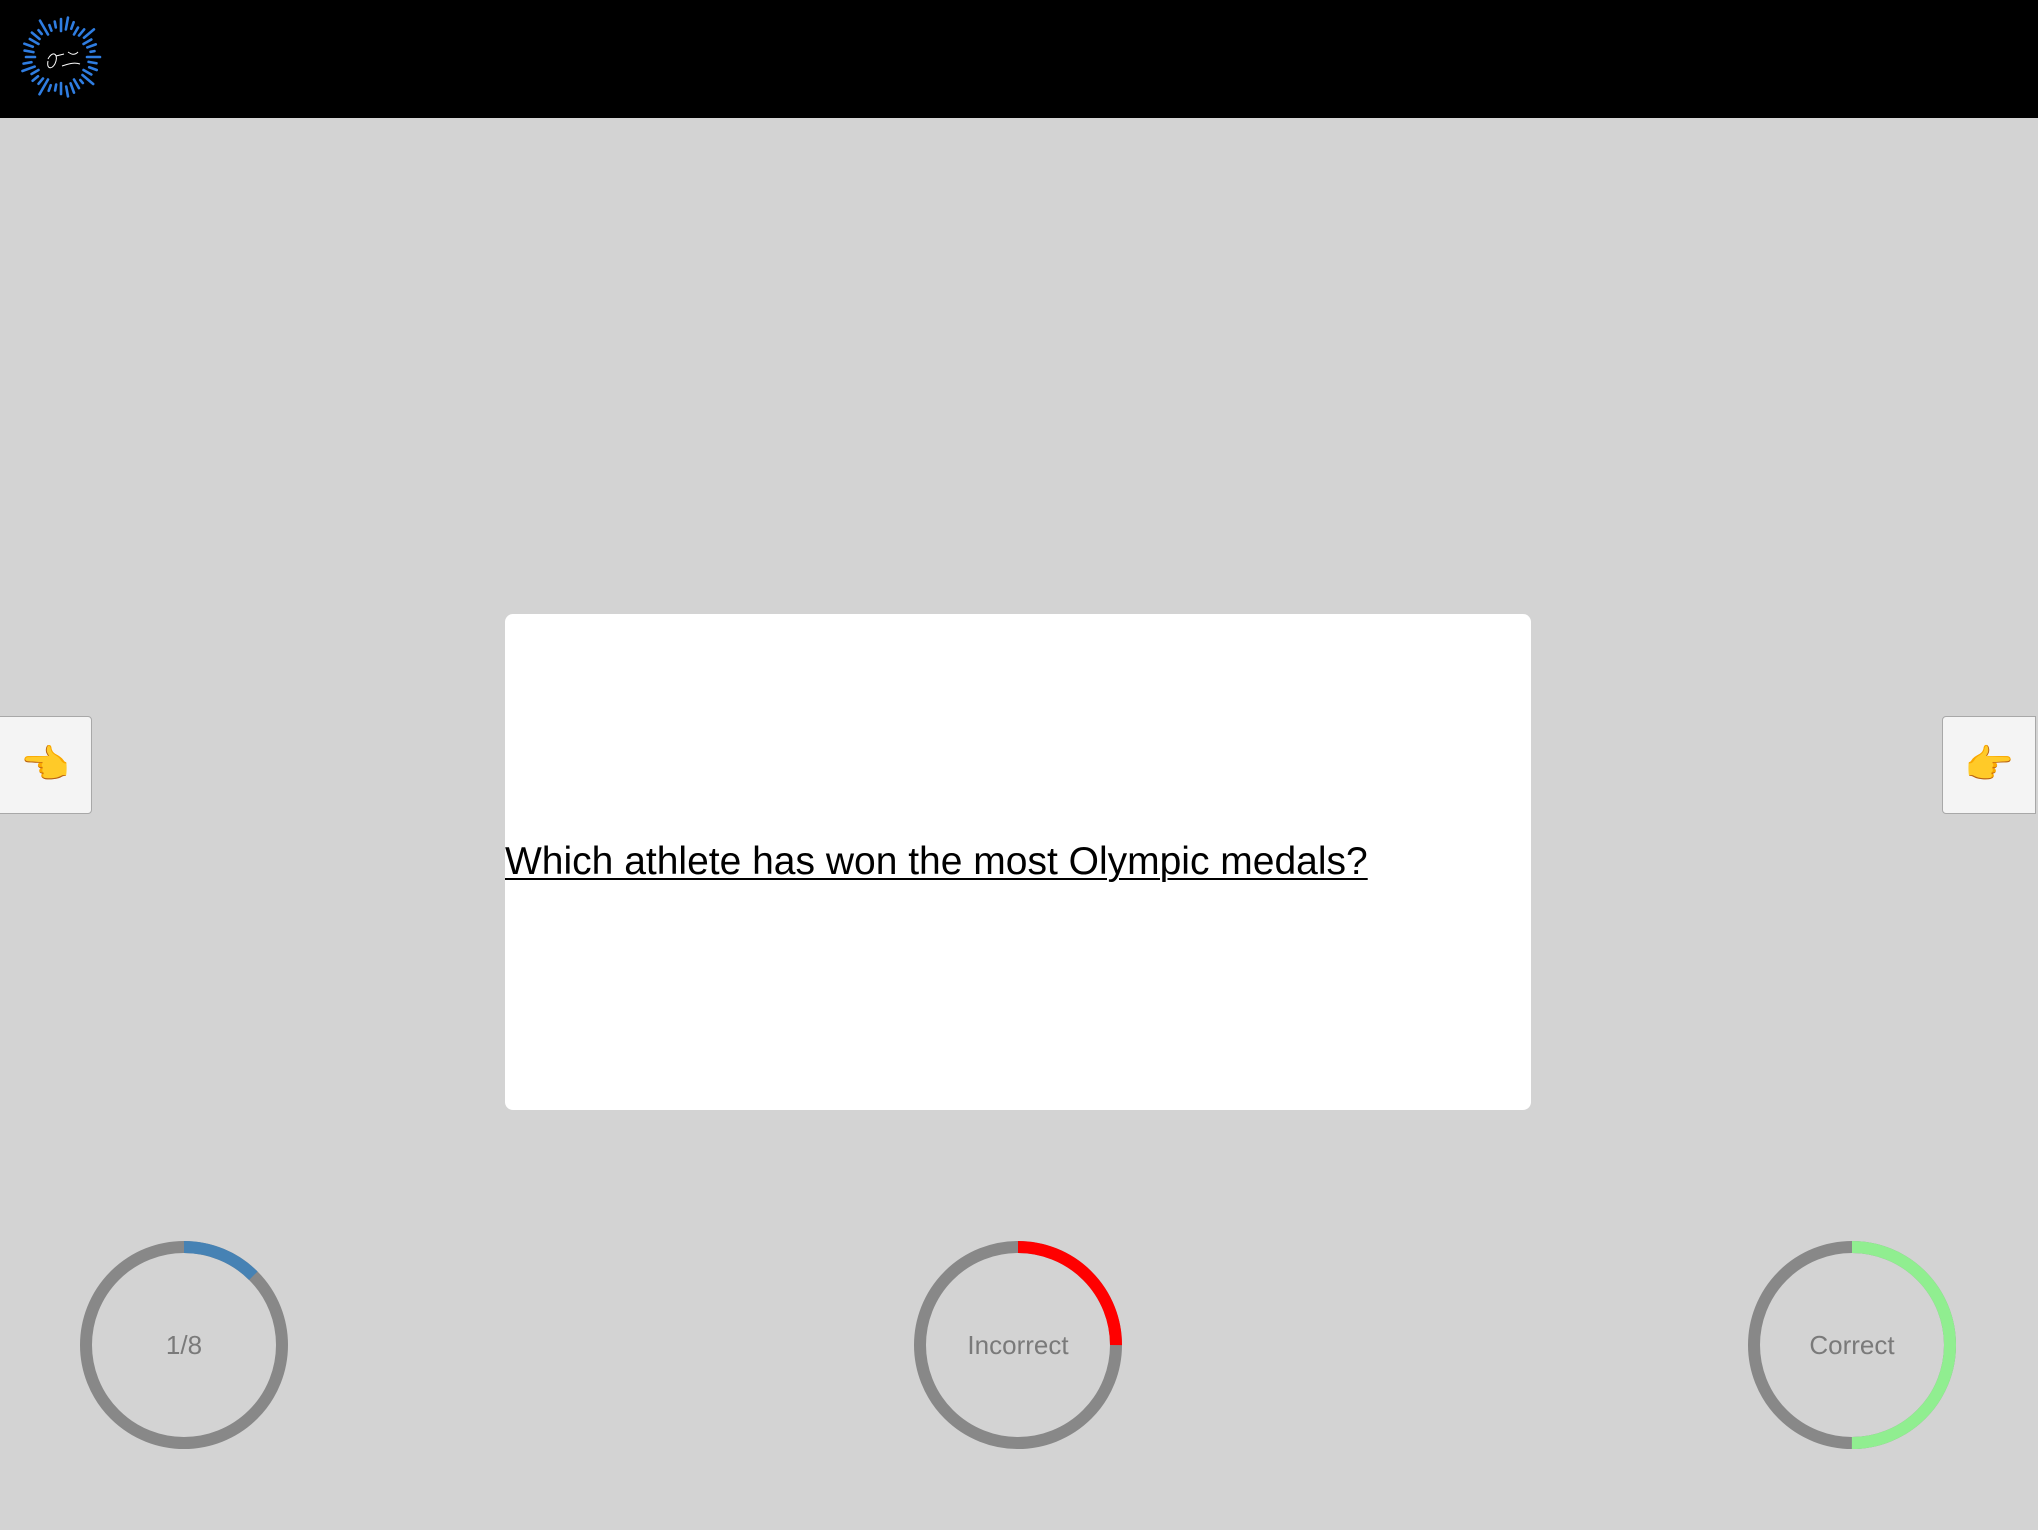 This screenshot has width=2038, height=1530. I want to click on logo-icon, so click(61, 57).